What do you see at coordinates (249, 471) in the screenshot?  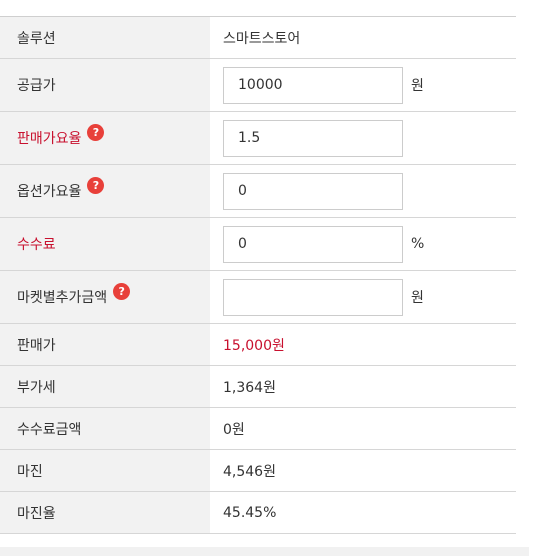 I see `margin-value: 4,546원` at bounding box center [249, 471].